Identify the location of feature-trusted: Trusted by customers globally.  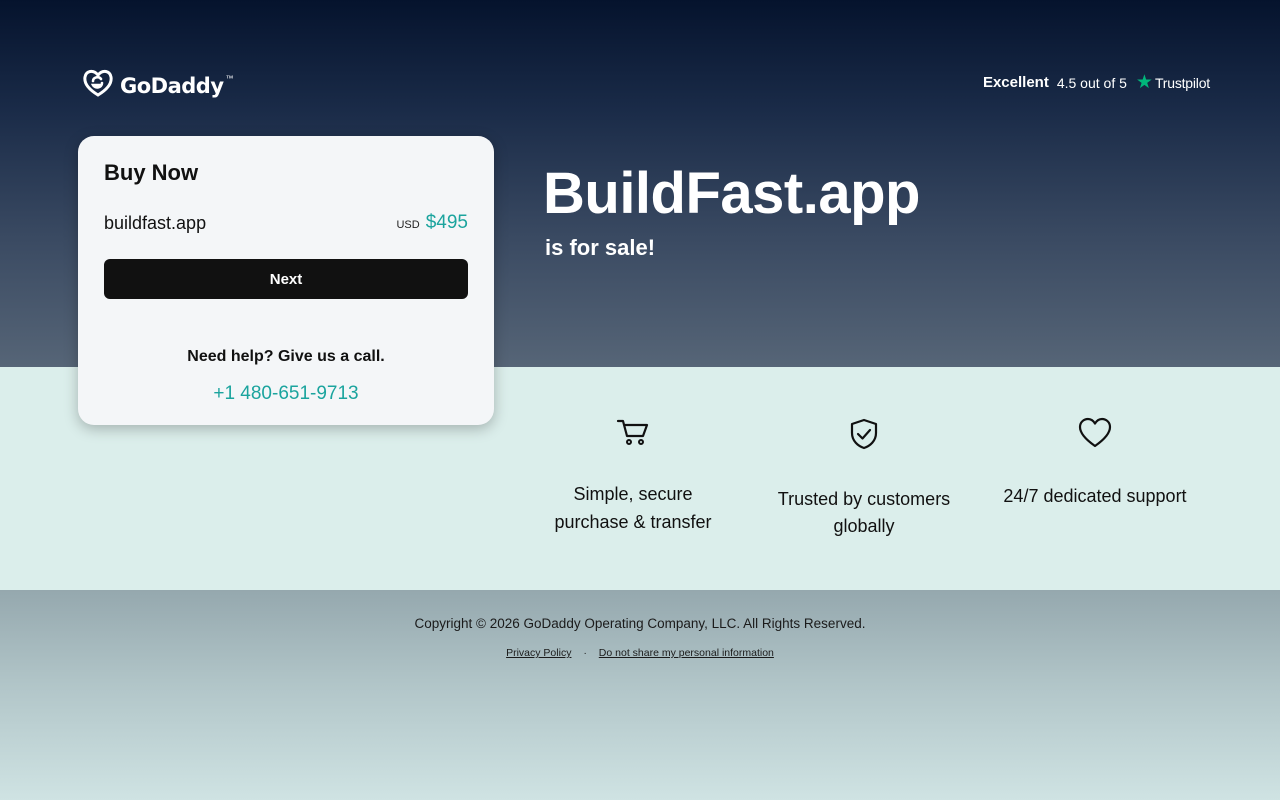
(864, 478).